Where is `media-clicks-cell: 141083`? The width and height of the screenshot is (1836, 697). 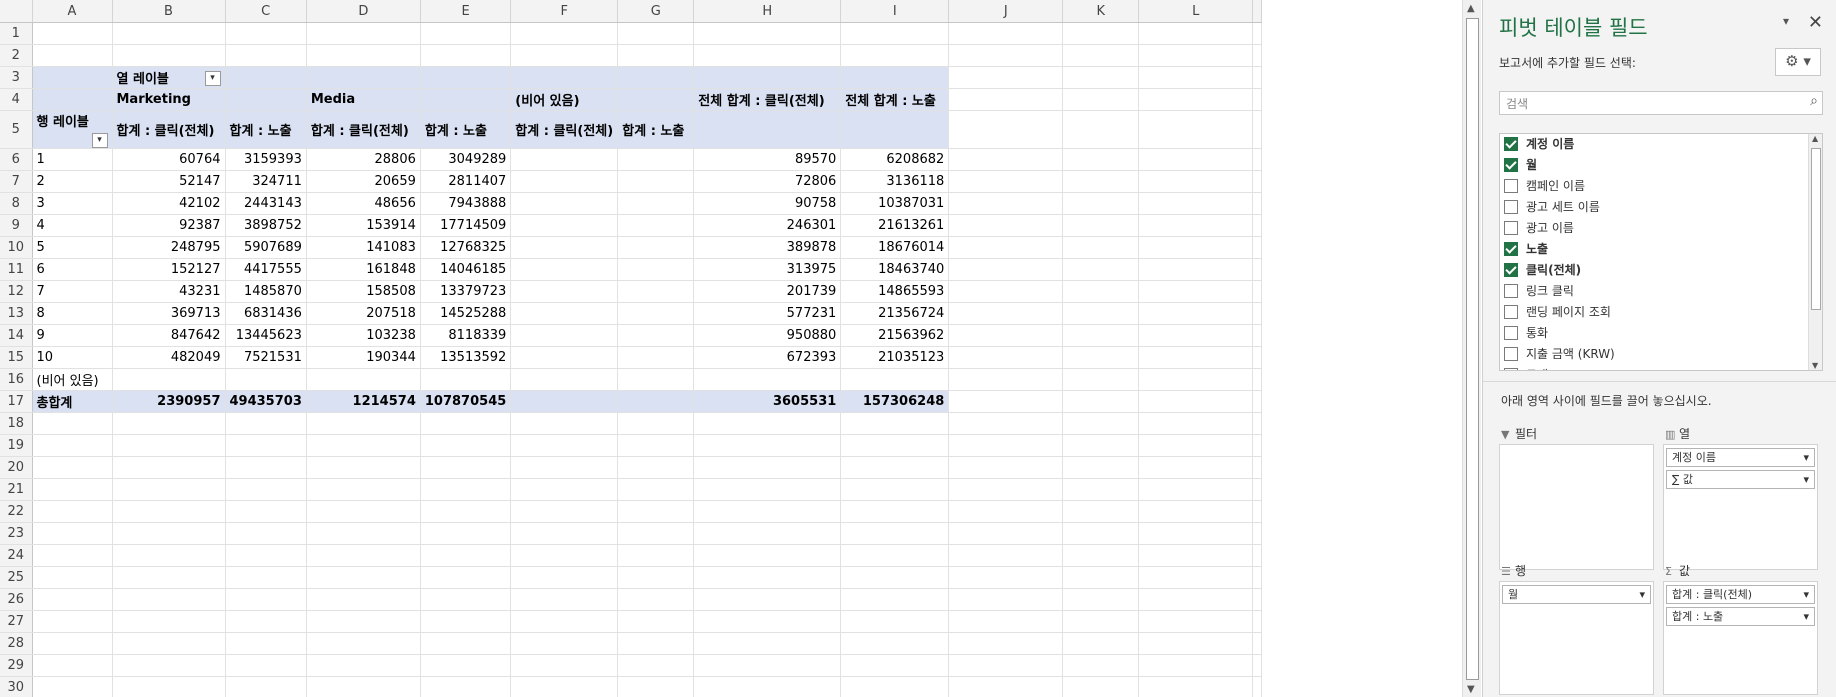
media-clicks-cell: 141083 is located at coordinates (363, 247).